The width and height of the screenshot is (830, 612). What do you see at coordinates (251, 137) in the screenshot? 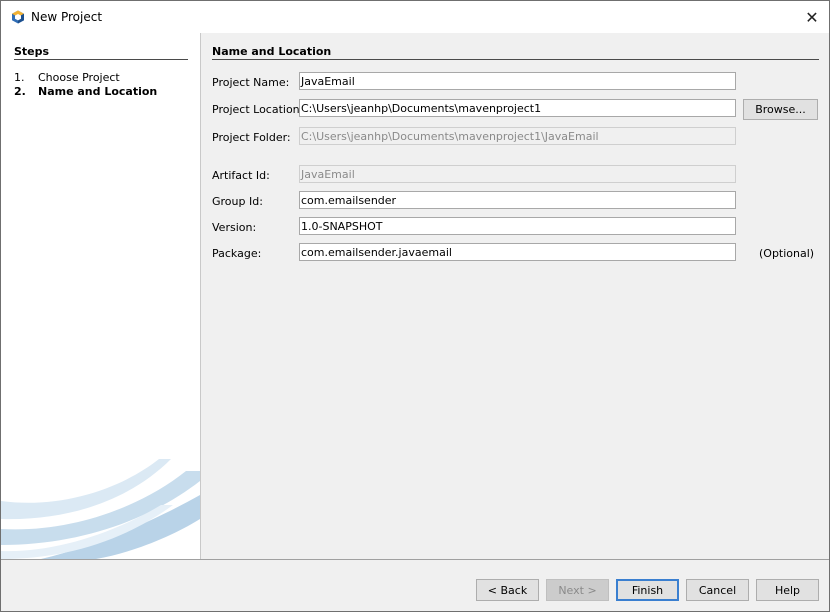
I see `project-folder-label: Project Folder:` at bounding box center [251, 137].